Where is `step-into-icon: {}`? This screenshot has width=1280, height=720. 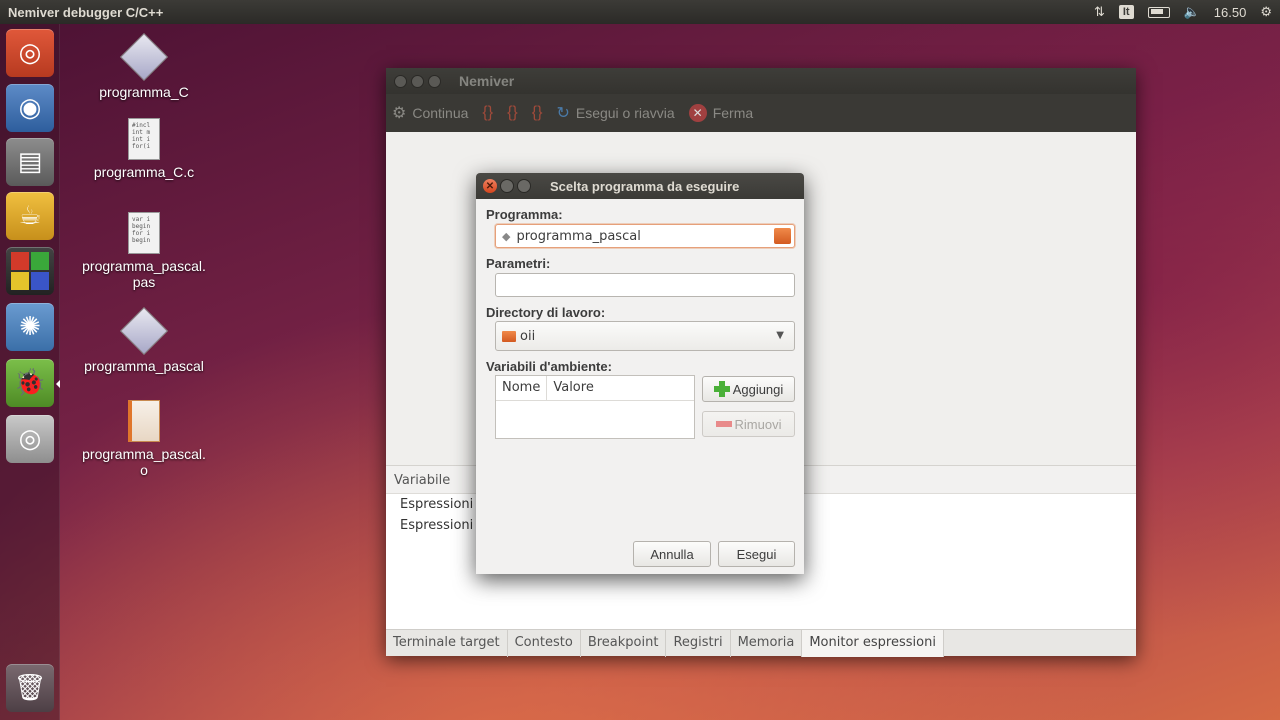 step-into-icon: {} is located at coordinates (512, 112).